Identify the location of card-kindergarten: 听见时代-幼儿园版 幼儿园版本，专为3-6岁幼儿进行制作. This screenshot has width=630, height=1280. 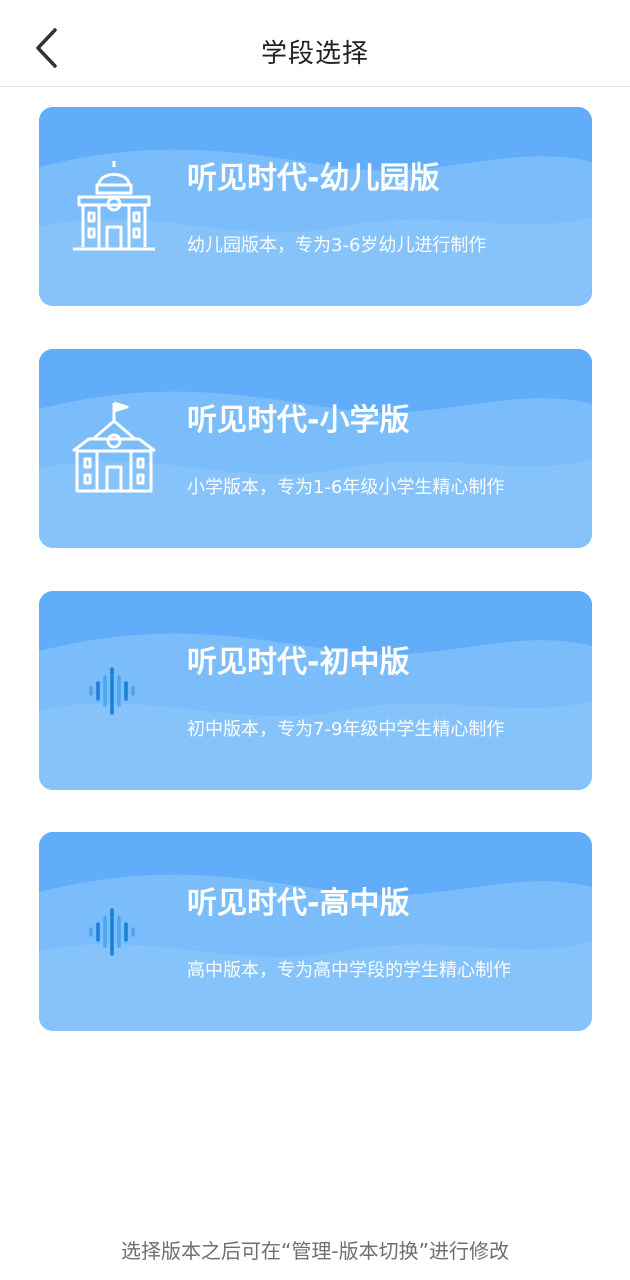
(315, 206).